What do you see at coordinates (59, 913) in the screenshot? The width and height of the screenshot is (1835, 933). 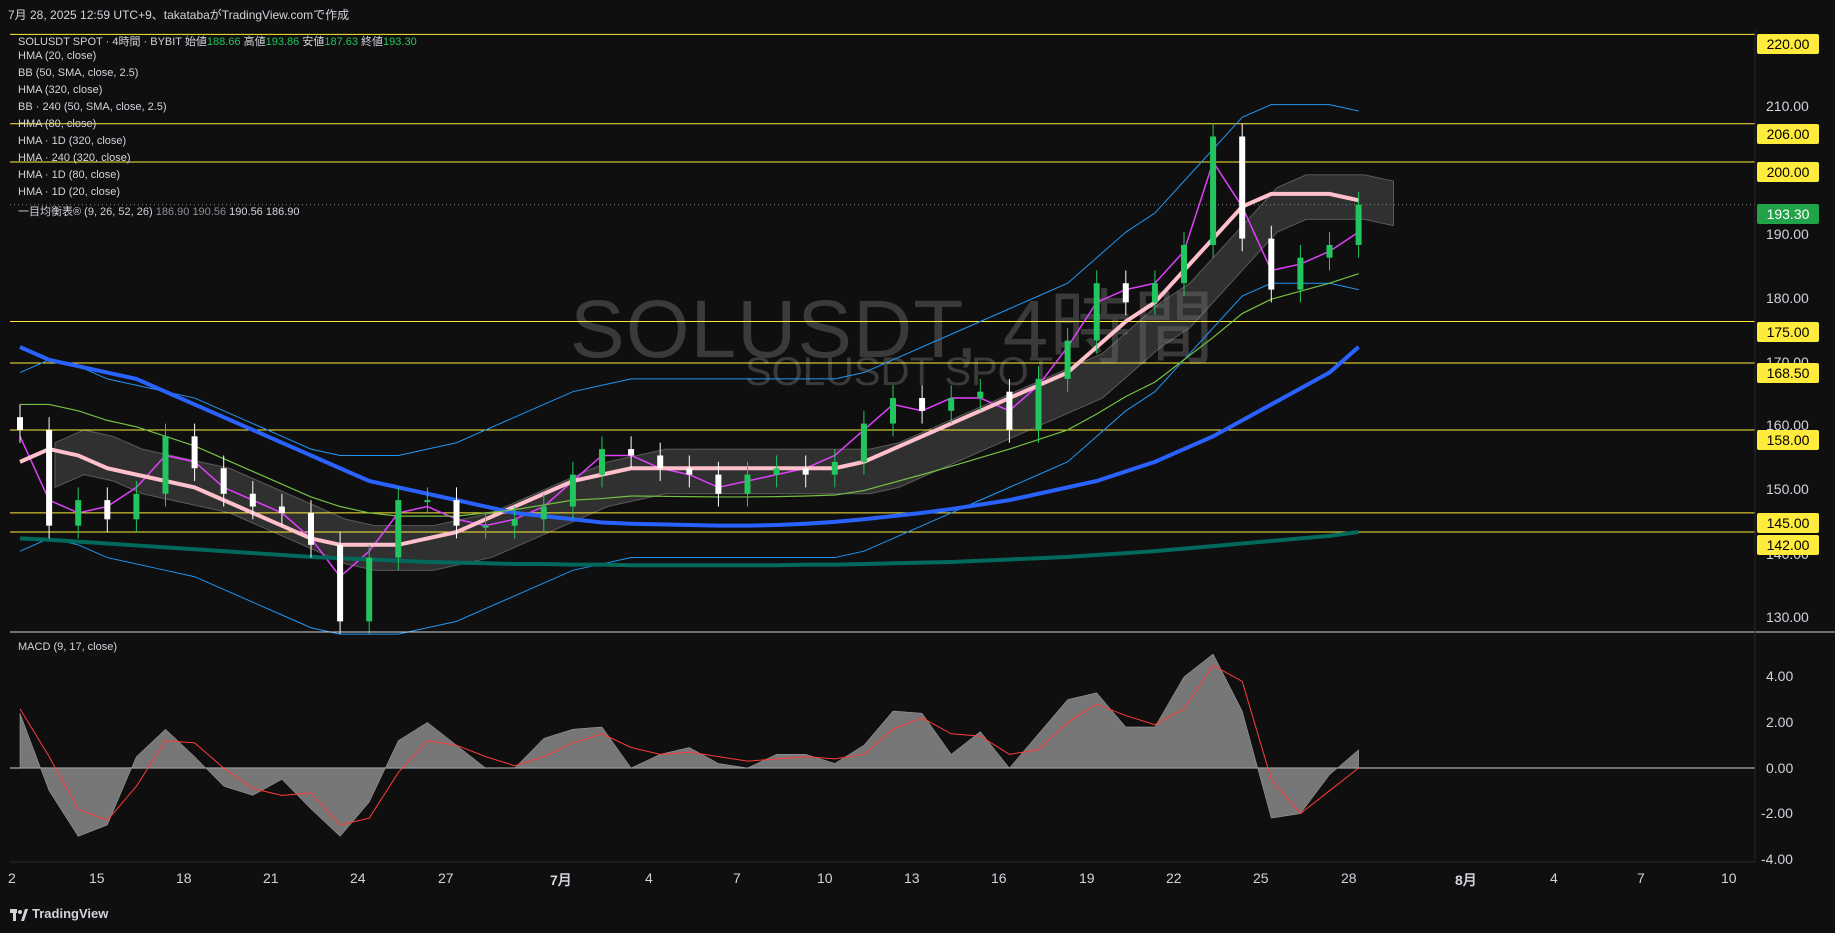 I see `tradingview-brand: TradingView` at bounding box center [59, 913].